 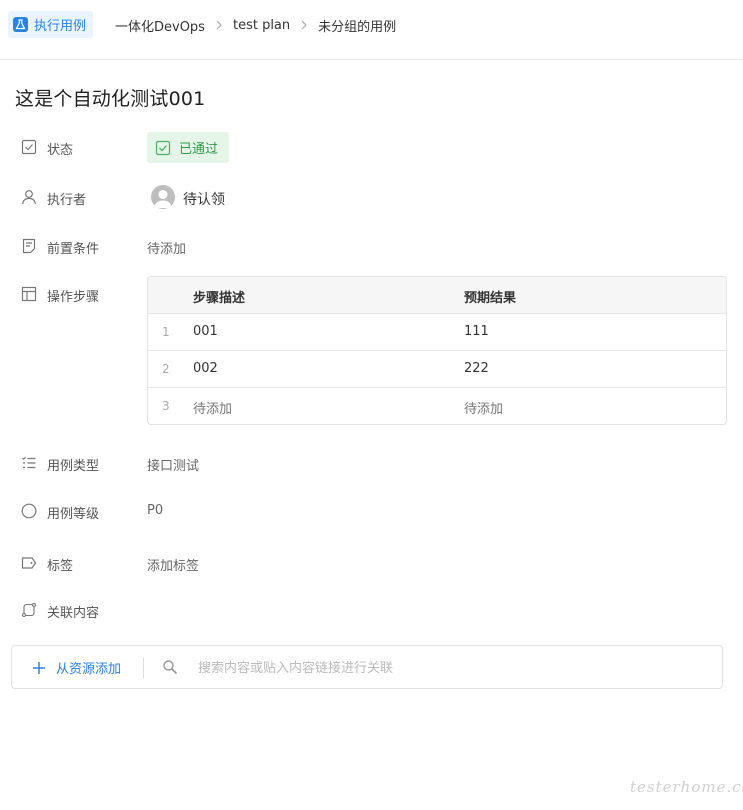 What do you see at coordinates (143, 668) in the screenshot?
I see `divider` at bounding box center [143, 668].